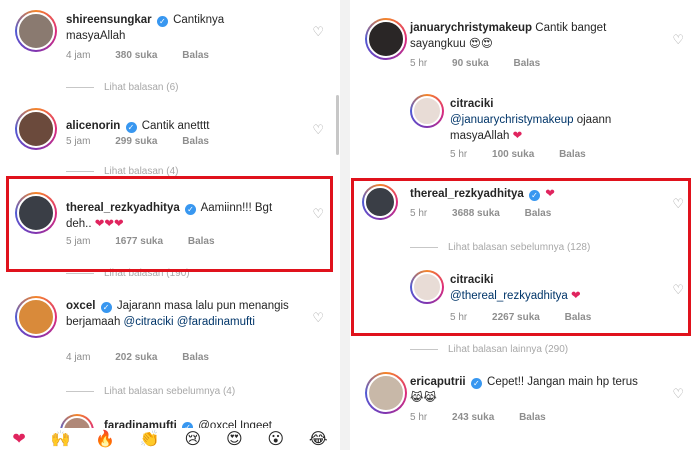  Describe the element at coordinates (149, 322) in the screenshot. I see `mention-link: @citraciki` at that location.